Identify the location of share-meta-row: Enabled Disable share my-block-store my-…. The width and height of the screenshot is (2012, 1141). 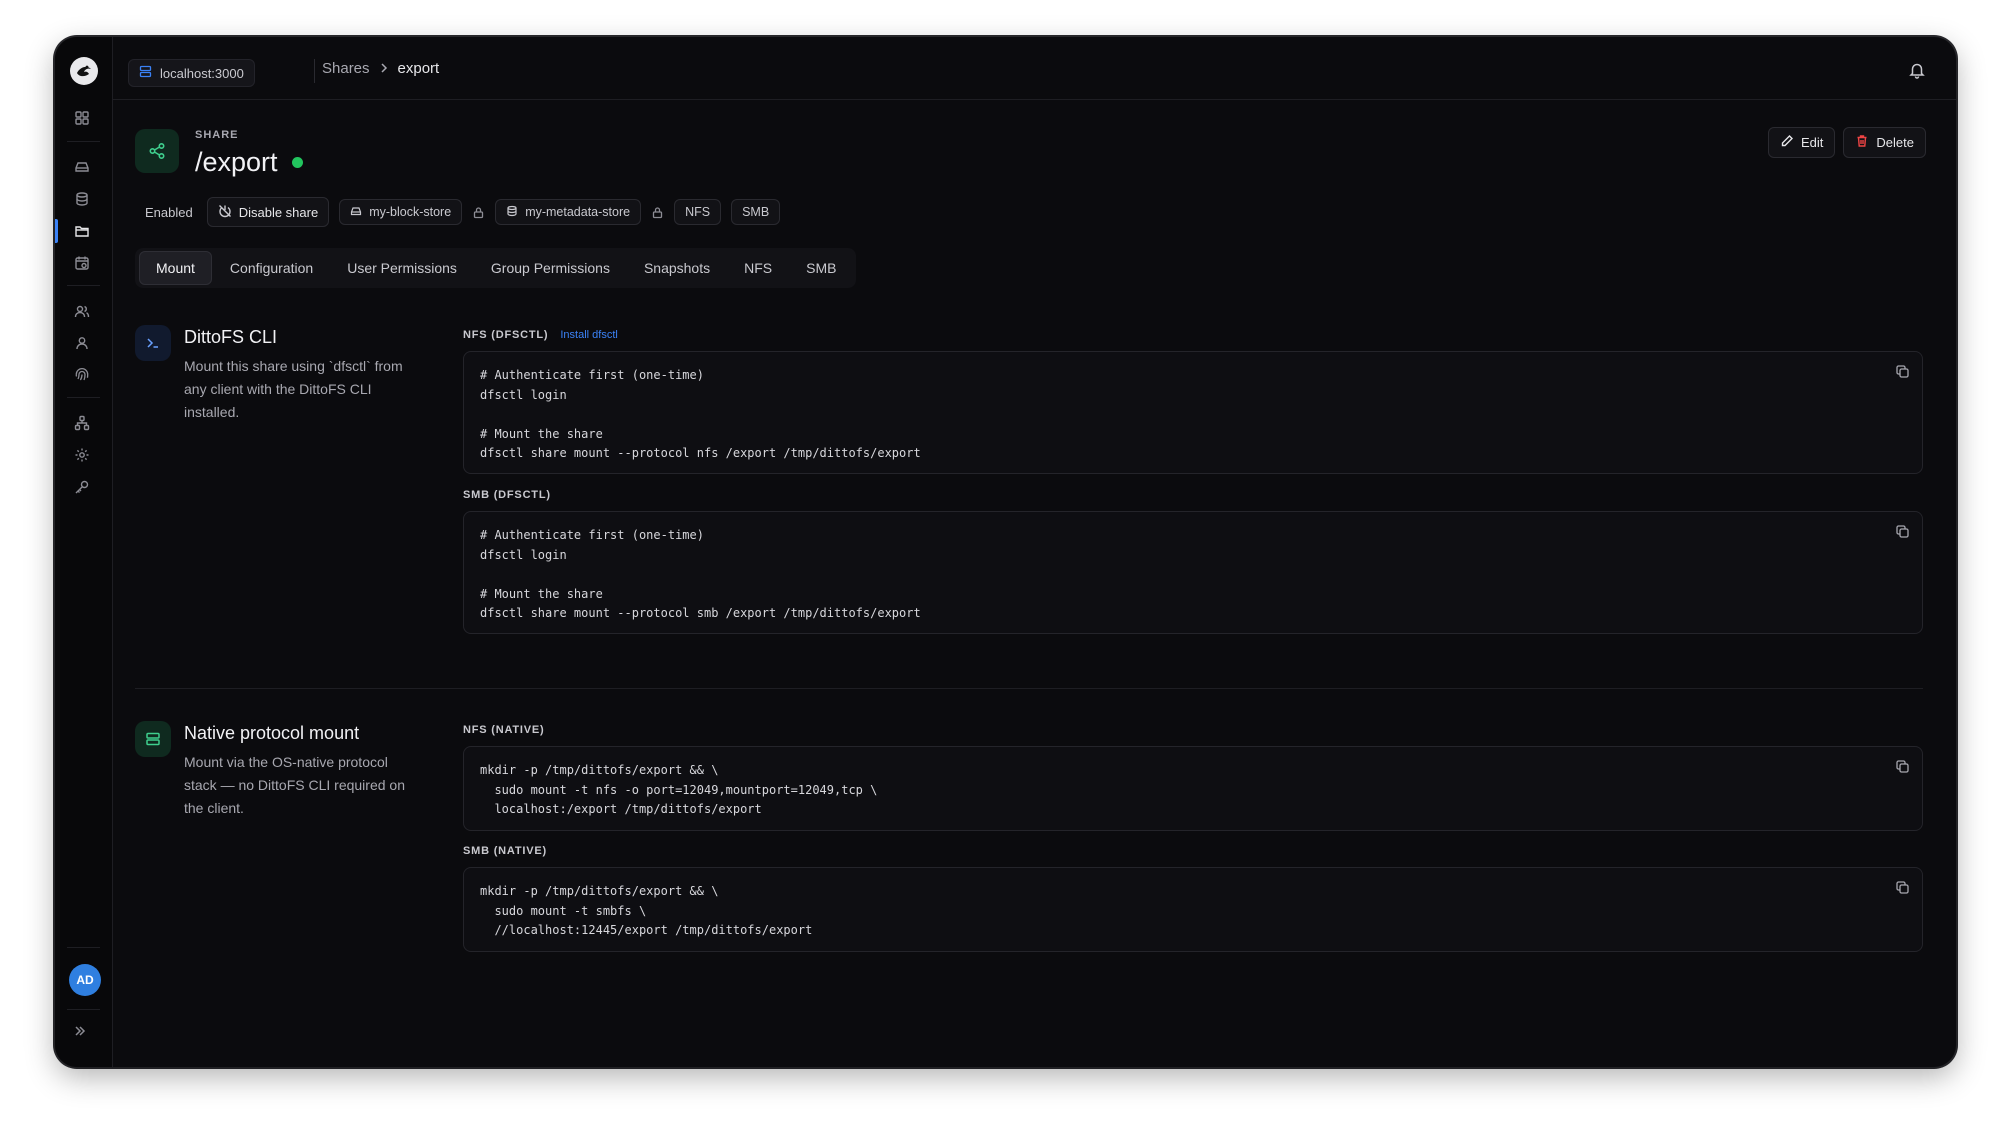
(463, 212).